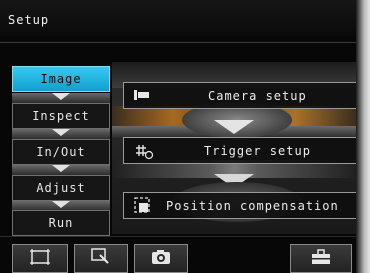  I want to click on display-frame-button, so click(40, 258).